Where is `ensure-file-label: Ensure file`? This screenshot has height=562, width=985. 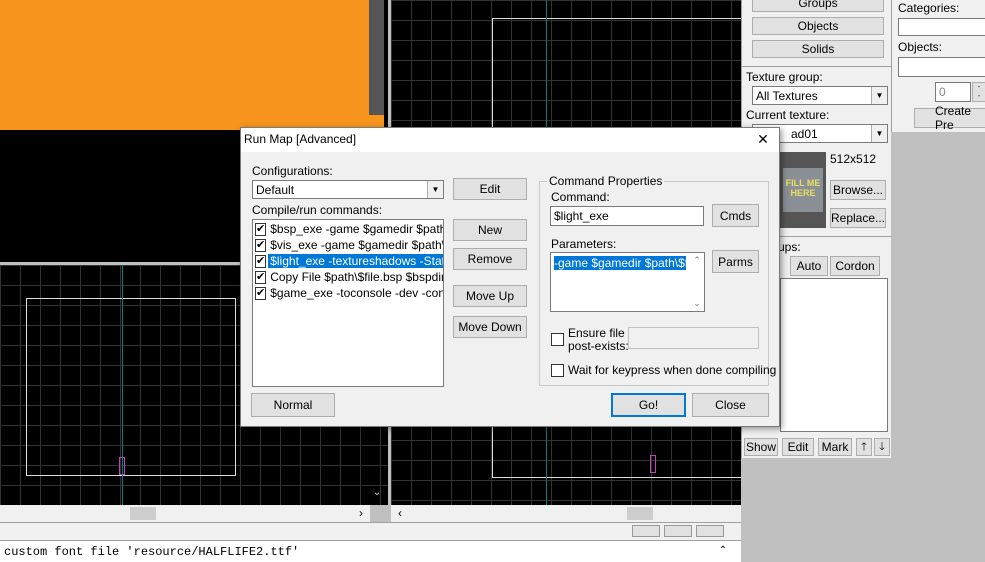
ensure-file-label: Ensure file is located at coordinates (596, 333).